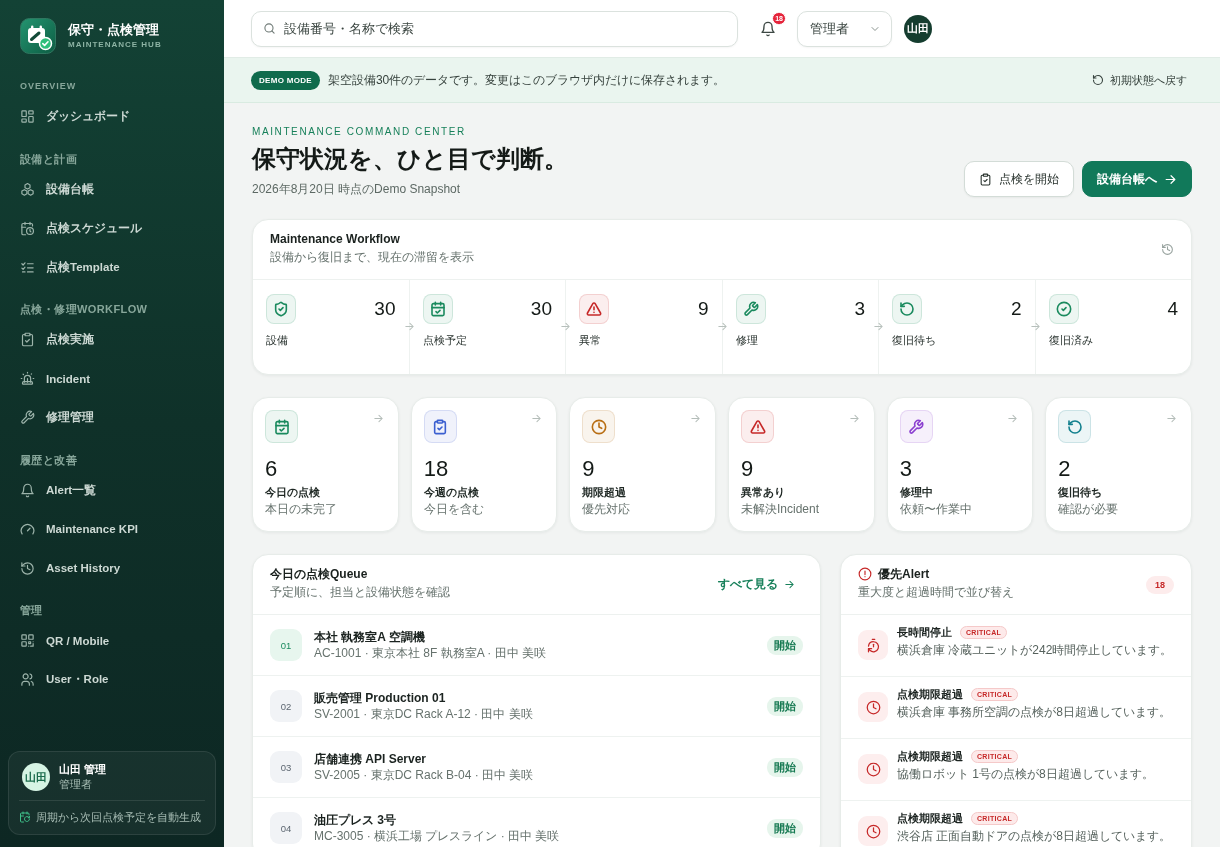 Image resolution: width=1220 pixels, height=847 pixels. What do you see at coordinates (112, 189) in the screenshot?
I see `nav-item: 設備台帳` at bounding box center [112, 189].